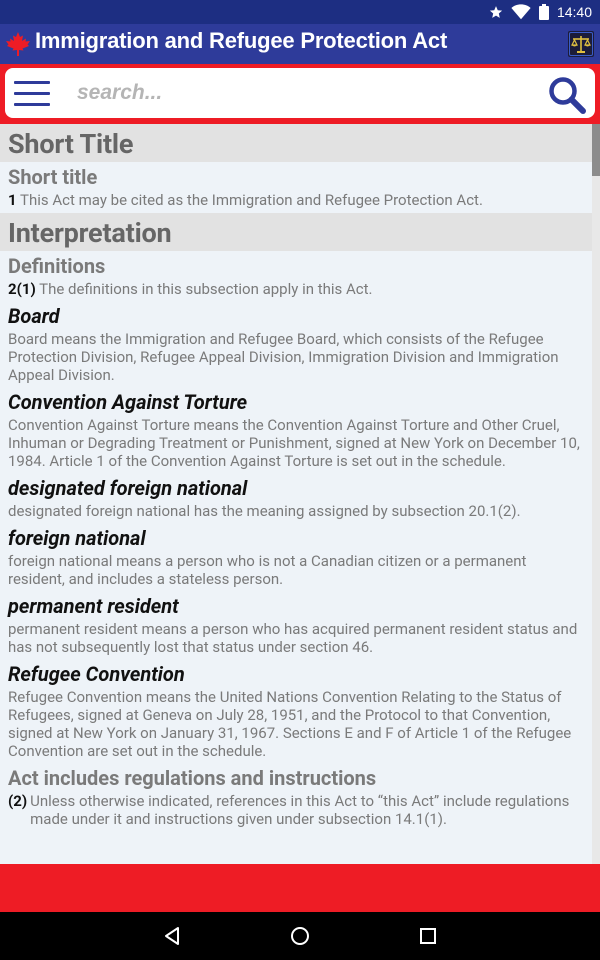 The height and width of the screenshot is (960, 600). What do you see at coordinates (296, 232) in the screenshot?
I see `part-heading-interpretation: Interpretation` at bounding box center [296, 232].